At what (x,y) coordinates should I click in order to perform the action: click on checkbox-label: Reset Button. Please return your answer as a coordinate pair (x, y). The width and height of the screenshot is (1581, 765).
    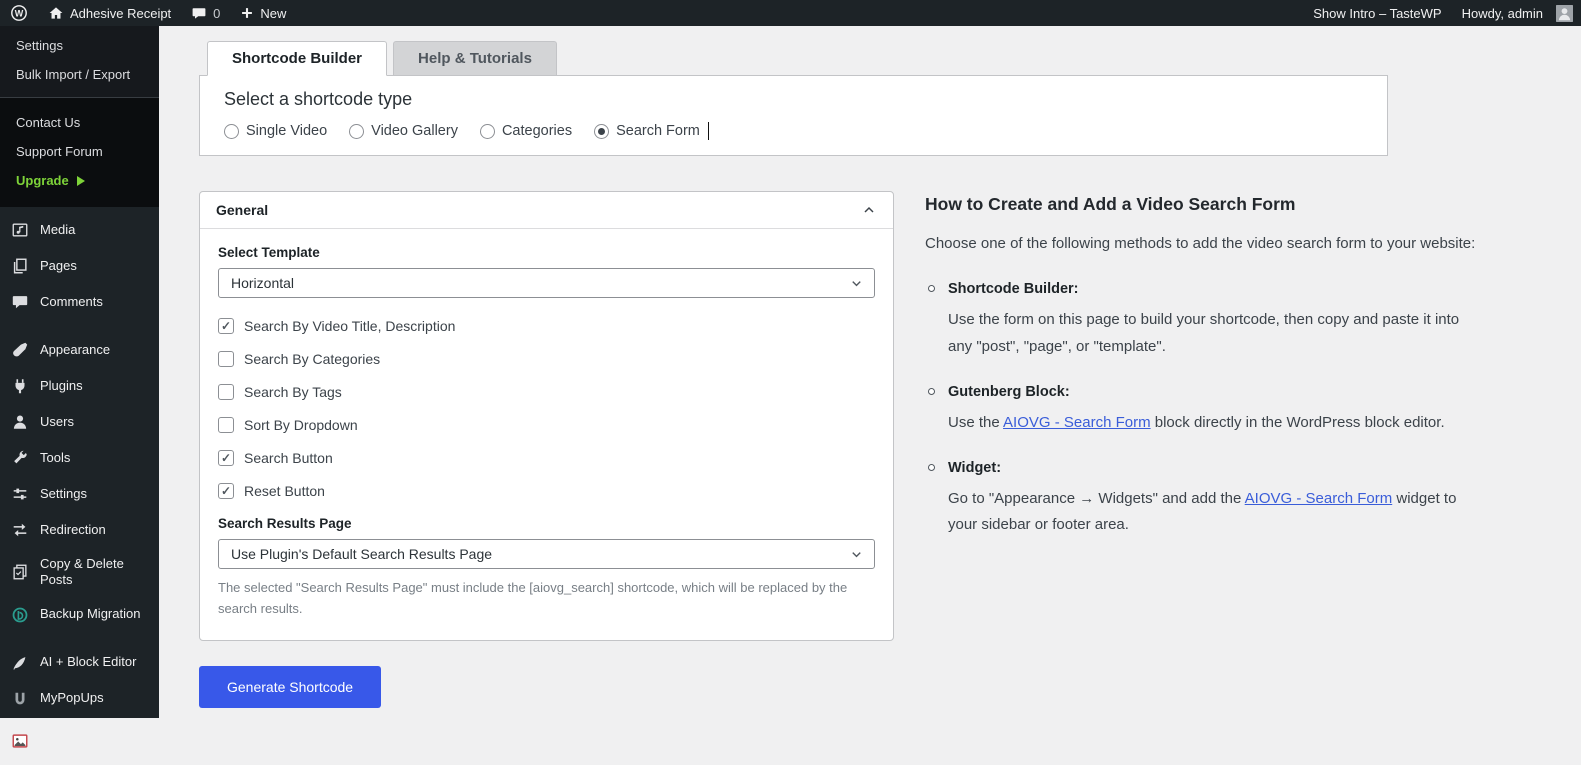
    Looking at the image, I should click on (284, 491).